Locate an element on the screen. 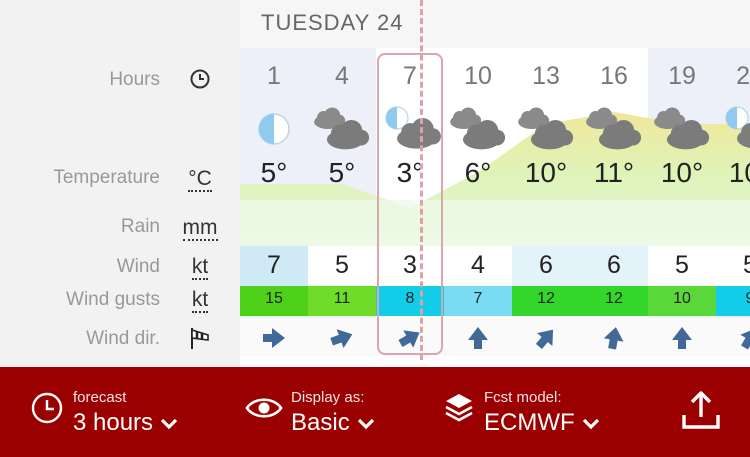 This screenshot has height=457, width=750. hour-label: 16 is located at coordinates (614, 76).